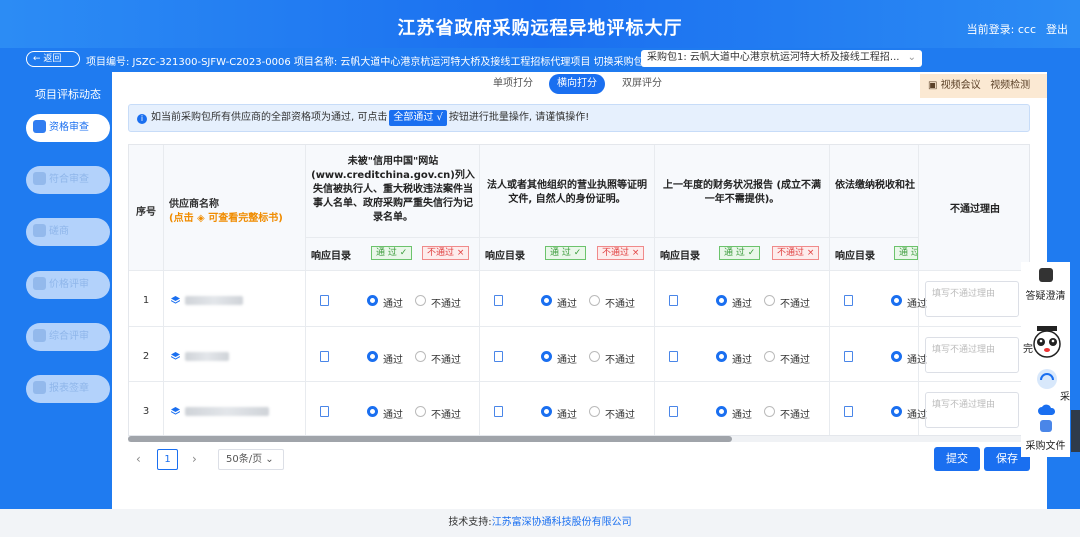 This screenshot has width=1080, height=537. I want to click on page-size-select: 50条/页 ⌄, so click(251, 459).